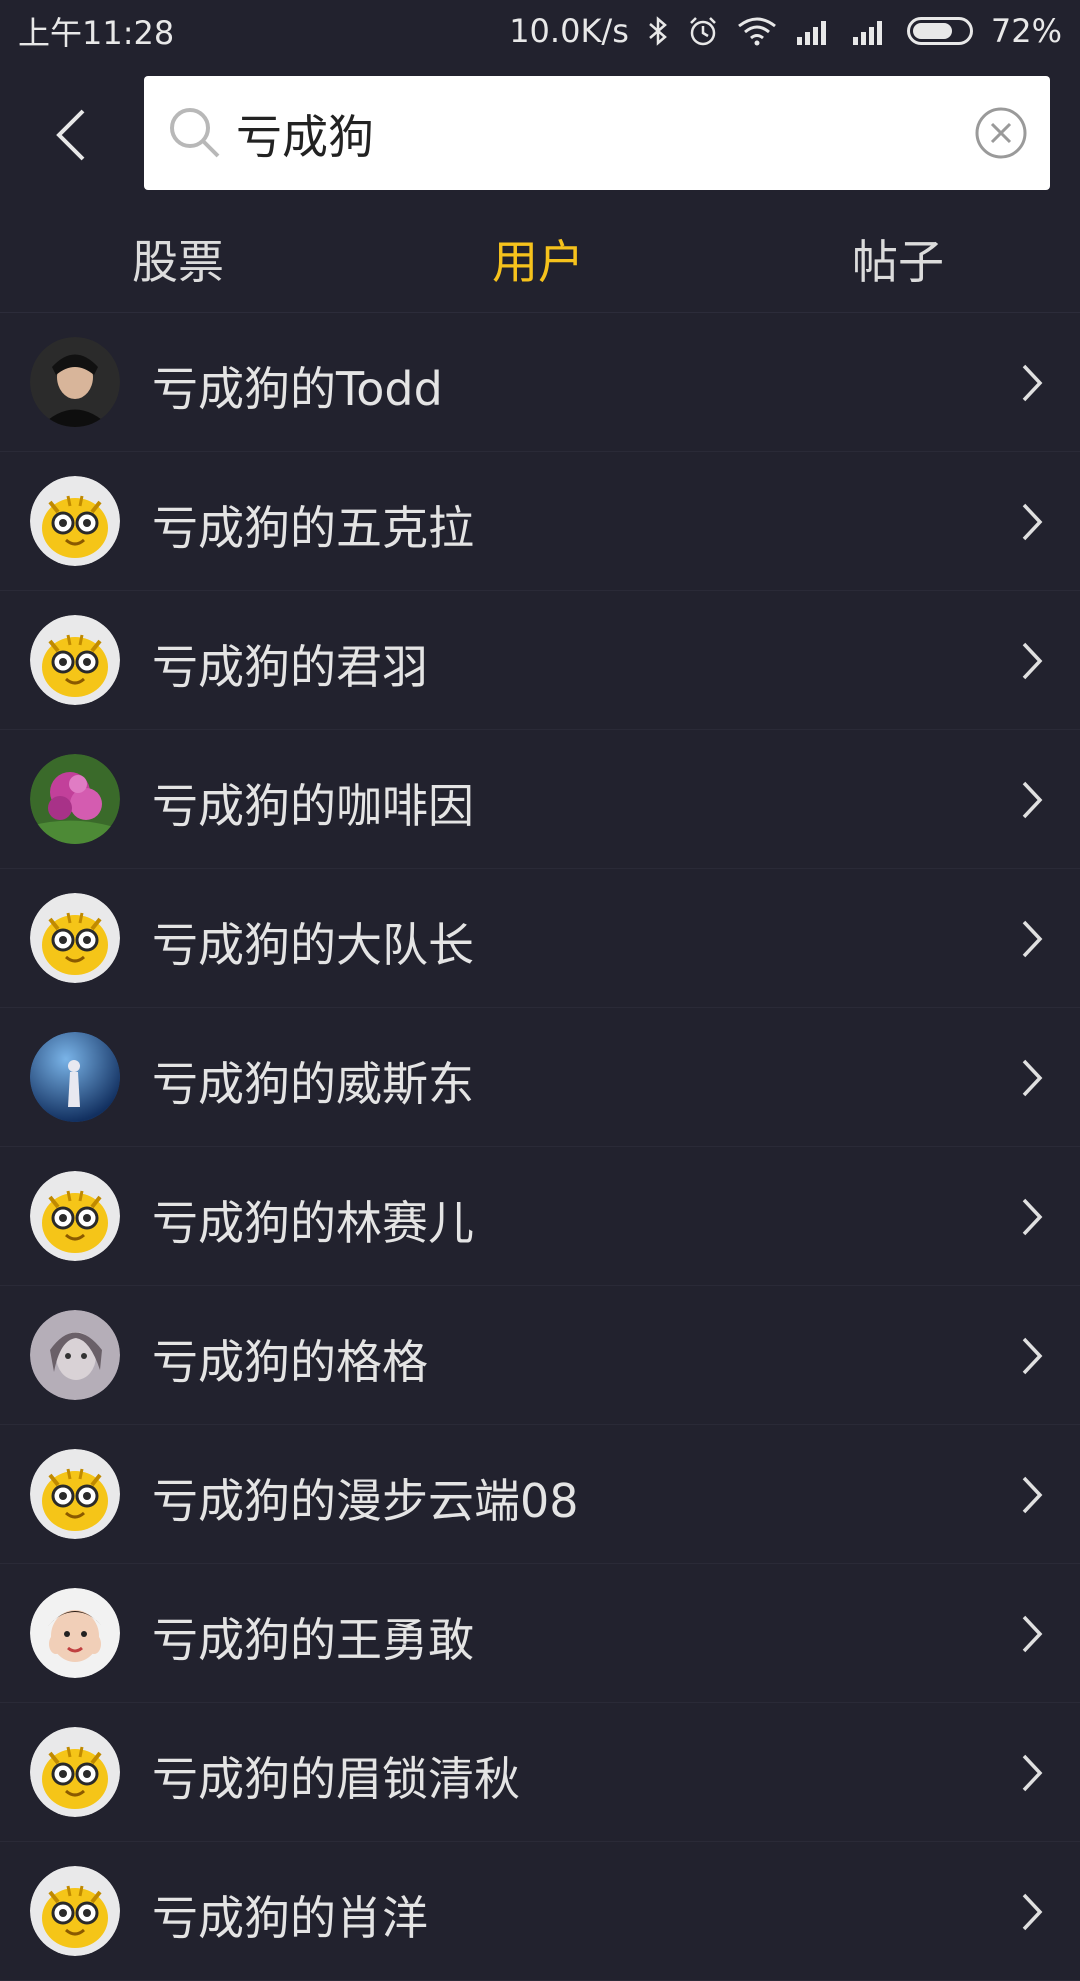 This screenshot has height=1981, width=1080. I want to click on chevron-left-icon, so click(70, 135).